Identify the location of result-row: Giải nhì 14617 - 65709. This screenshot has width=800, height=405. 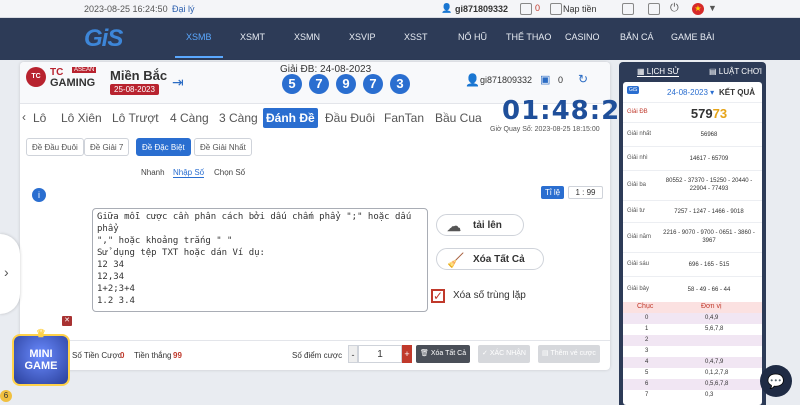
(692, 158).